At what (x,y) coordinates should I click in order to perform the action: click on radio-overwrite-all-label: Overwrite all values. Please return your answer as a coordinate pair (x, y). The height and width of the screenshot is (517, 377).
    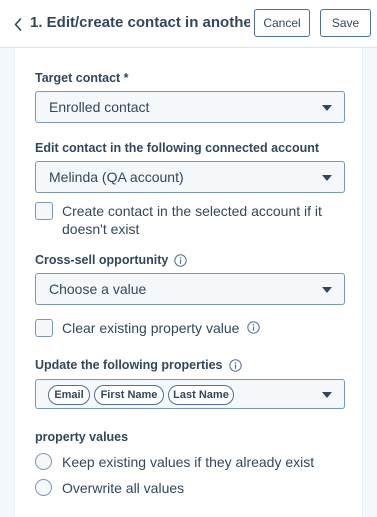
    Looking at the image, I should click on (123, 487).